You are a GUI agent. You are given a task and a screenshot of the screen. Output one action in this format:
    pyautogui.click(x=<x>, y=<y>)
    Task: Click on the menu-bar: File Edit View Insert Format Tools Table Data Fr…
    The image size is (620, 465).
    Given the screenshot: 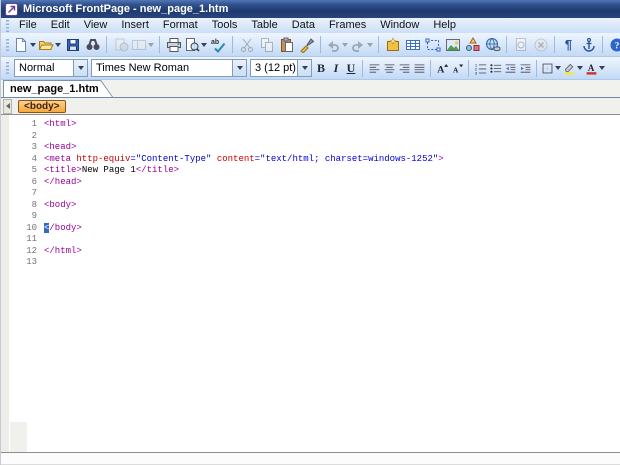 What is the action you would take?
    pyautogui.click(x=310, y=25)
    